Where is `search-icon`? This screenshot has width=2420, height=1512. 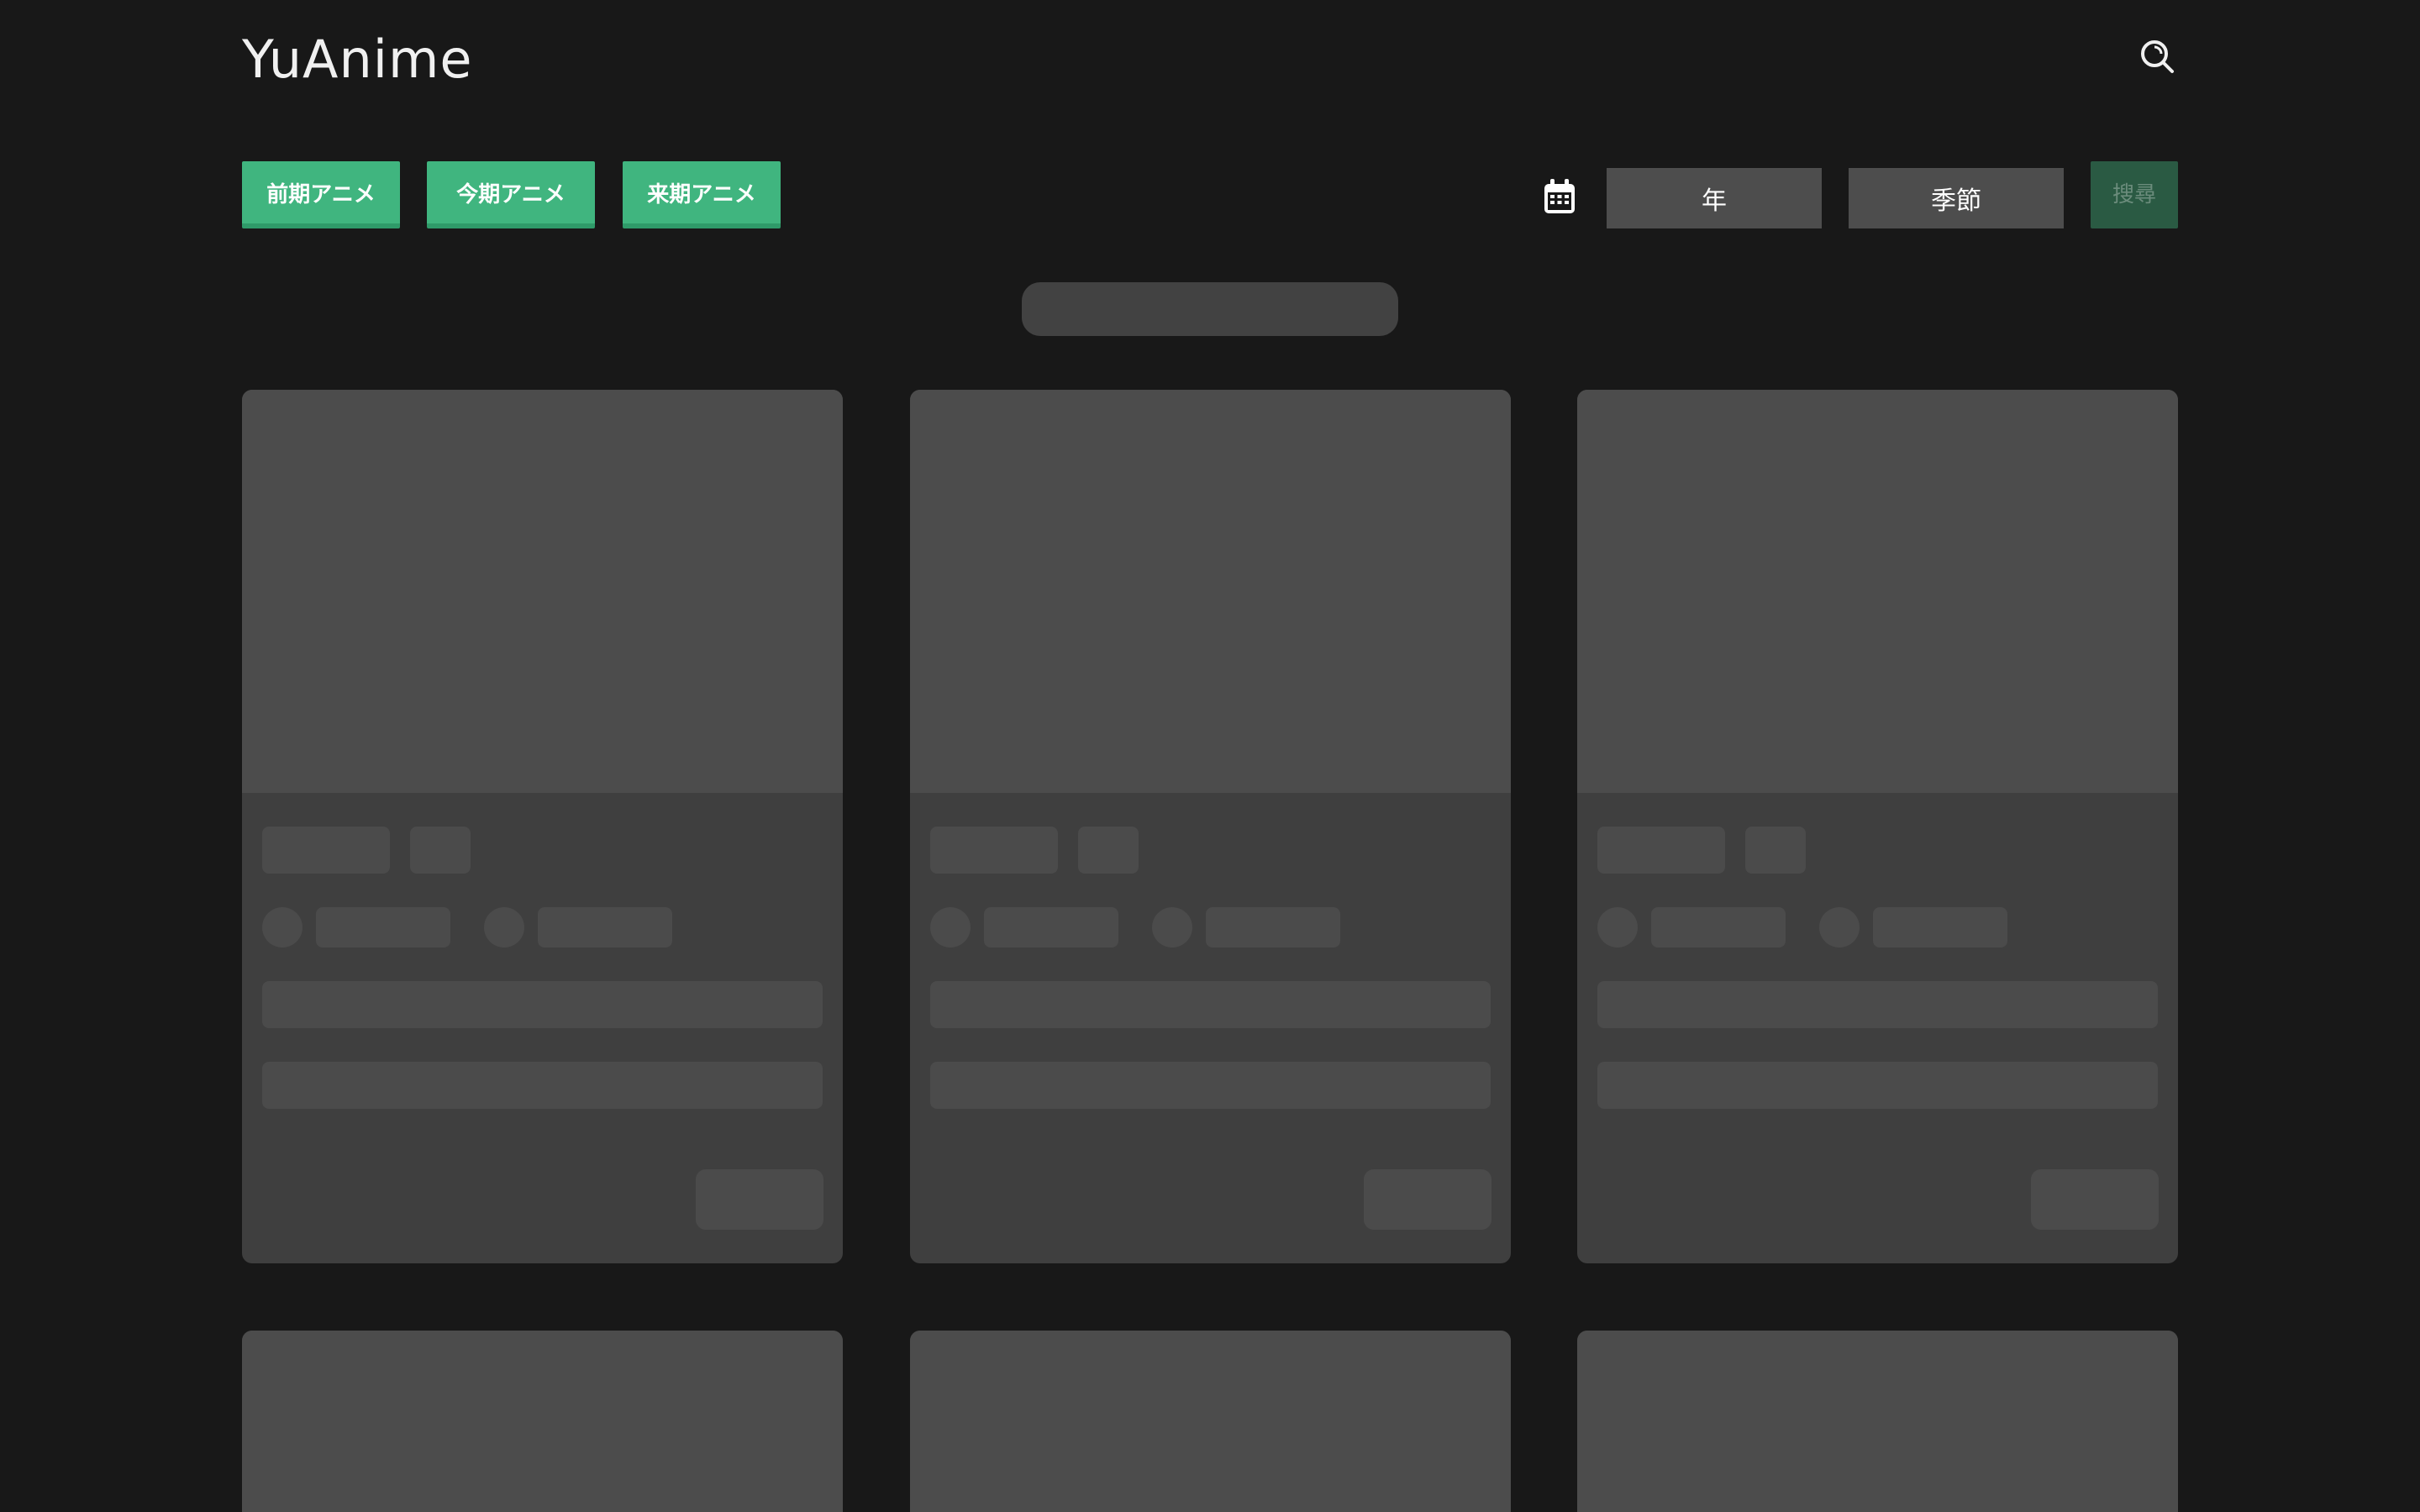 search-icon is located at coordinates (2157, 56).